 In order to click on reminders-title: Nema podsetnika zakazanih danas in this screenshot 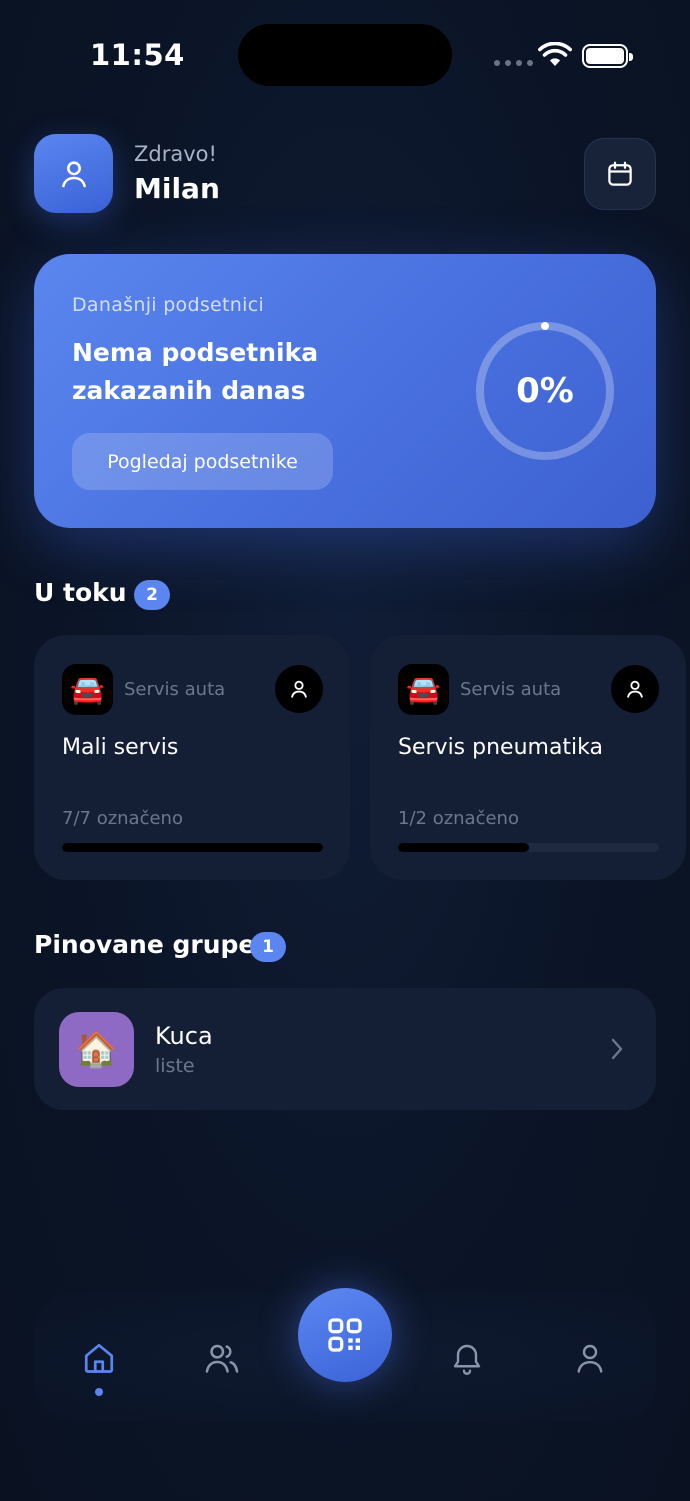, I will do `click(195, 371)`.